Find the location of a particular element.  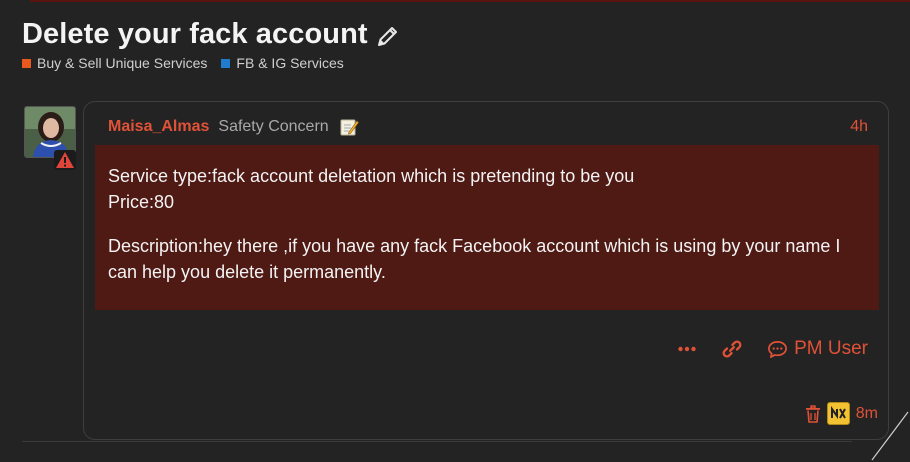

category-label: FB & IG Services is located at coordinates (290, 63).